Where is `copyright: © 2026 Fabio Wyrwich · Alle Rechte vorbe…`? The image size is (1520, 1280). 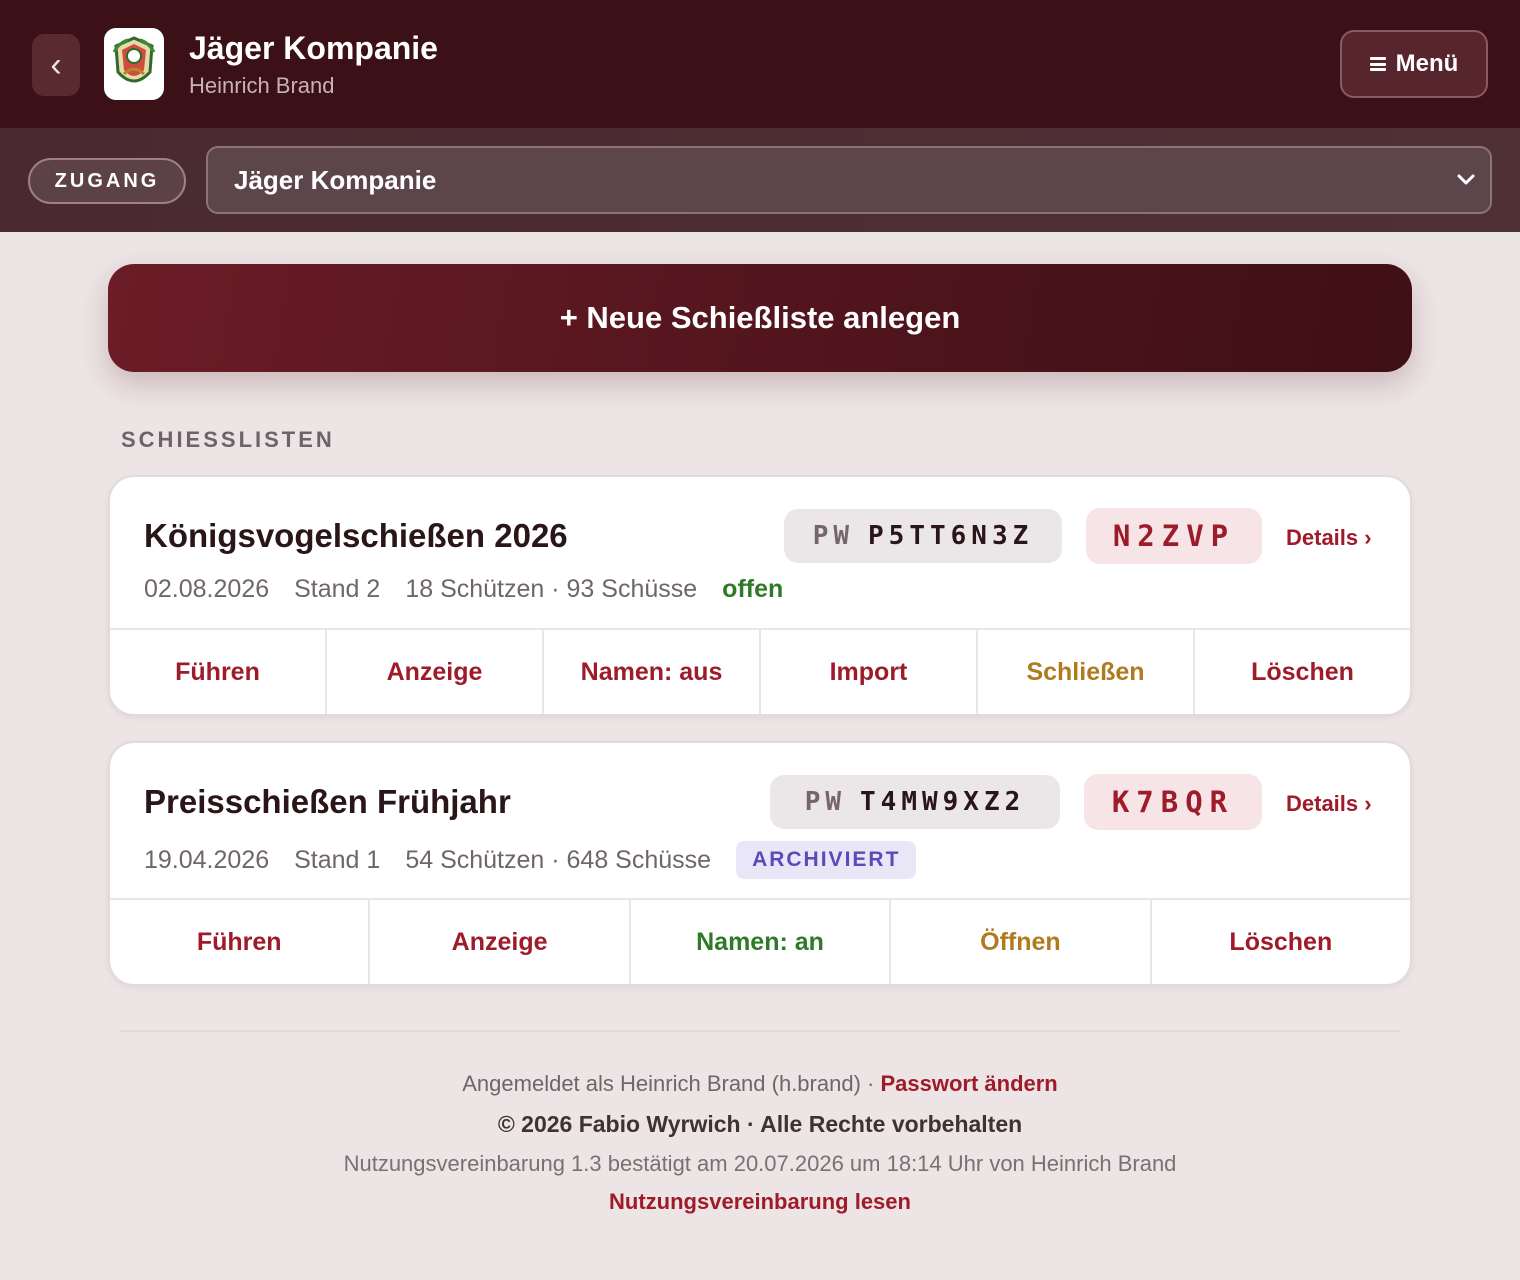 copyright: © 2026 Fabio Wyrwich · Alle Rechte vorbe… is located at coordinates (760, 1124).